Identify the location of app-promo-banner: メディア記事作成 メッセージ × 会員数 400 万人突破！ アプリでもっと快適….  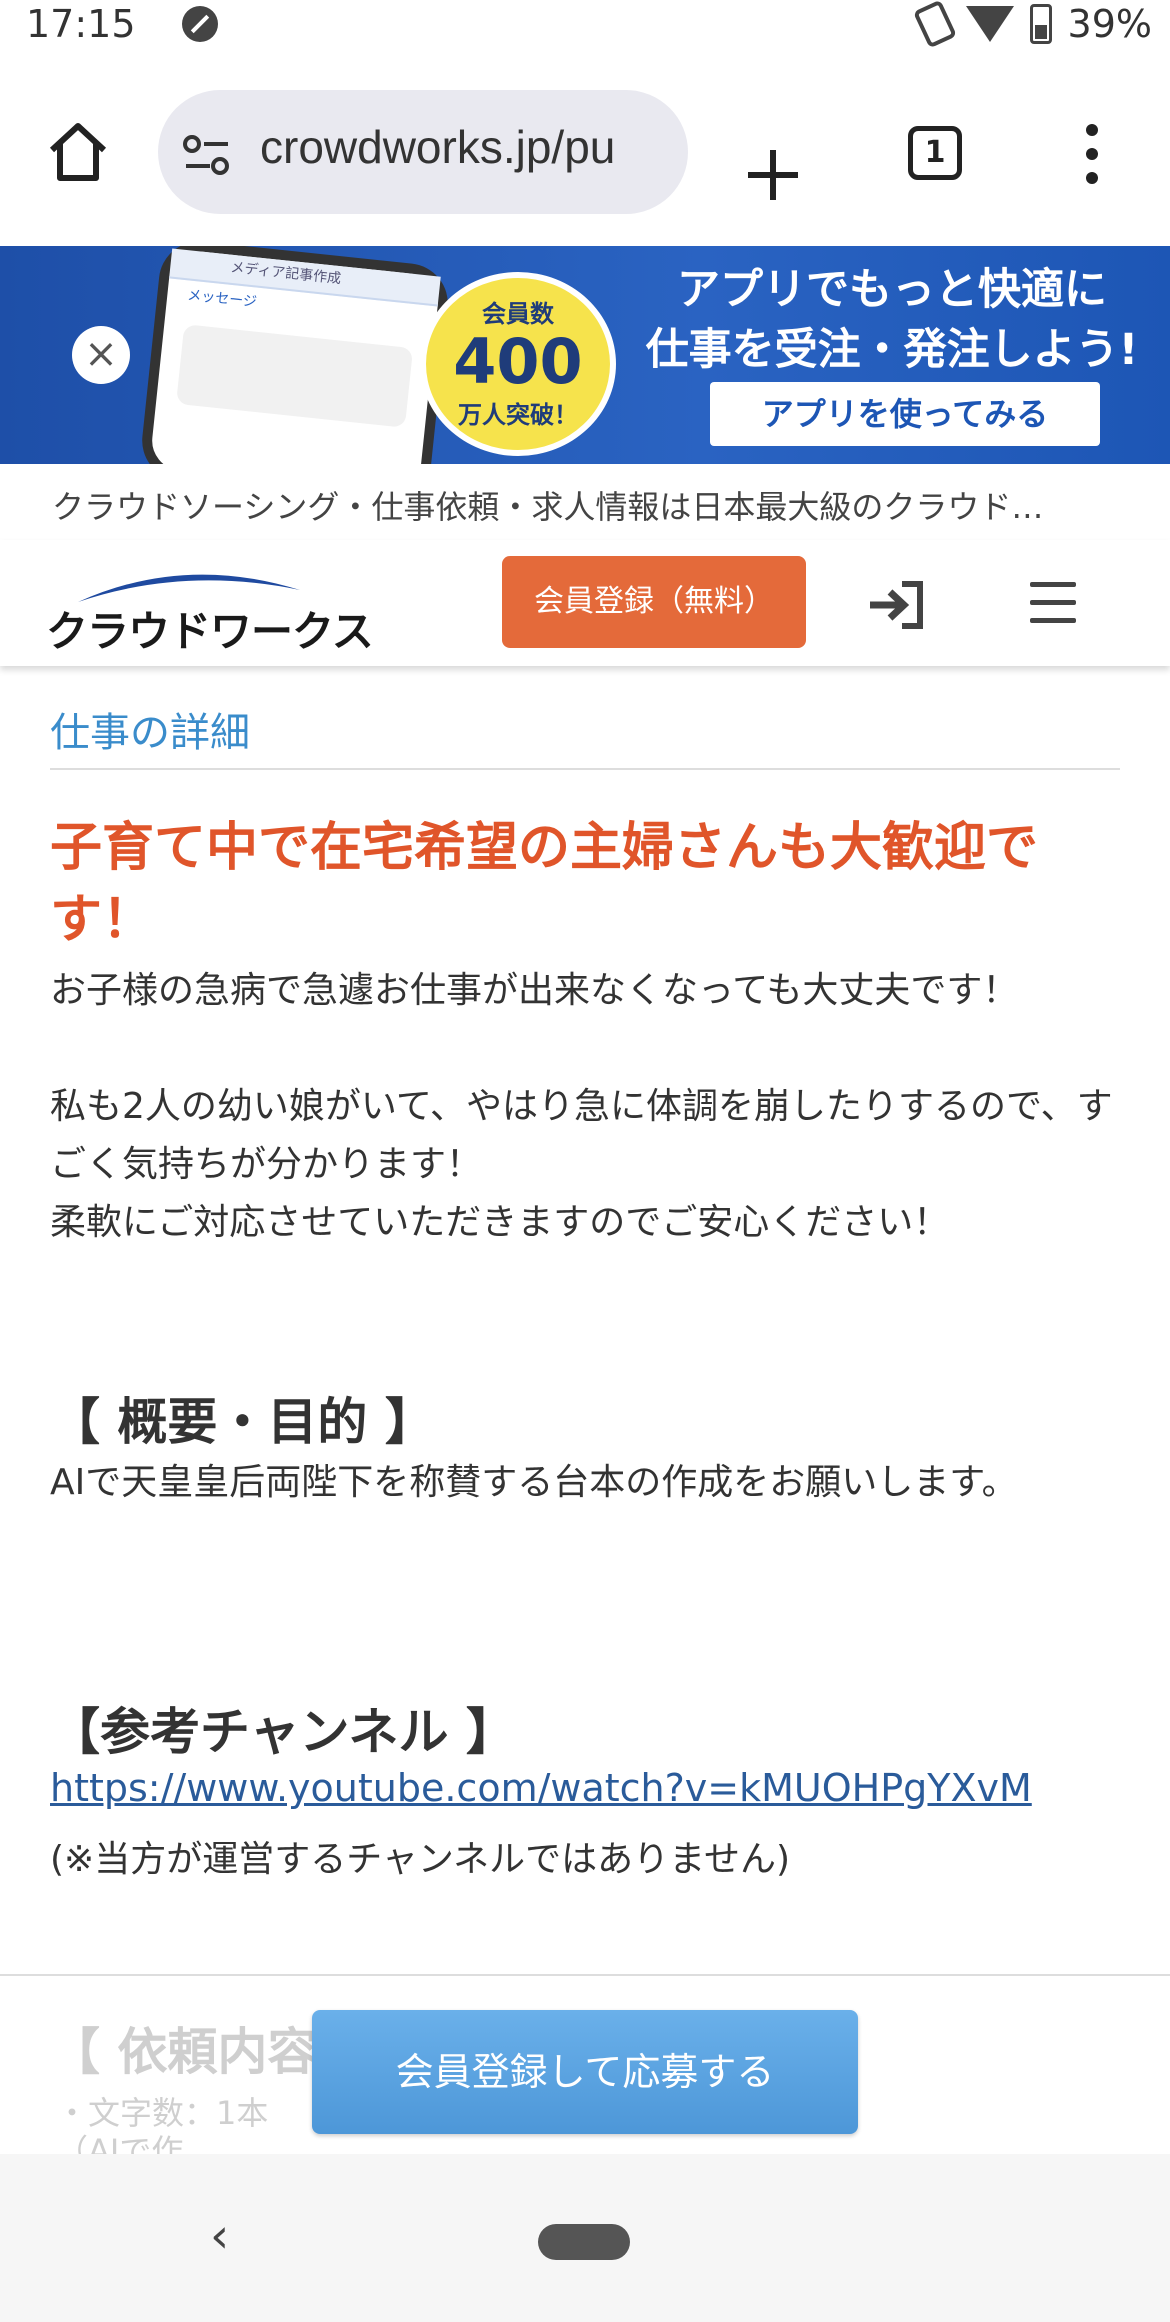
(585, 355).